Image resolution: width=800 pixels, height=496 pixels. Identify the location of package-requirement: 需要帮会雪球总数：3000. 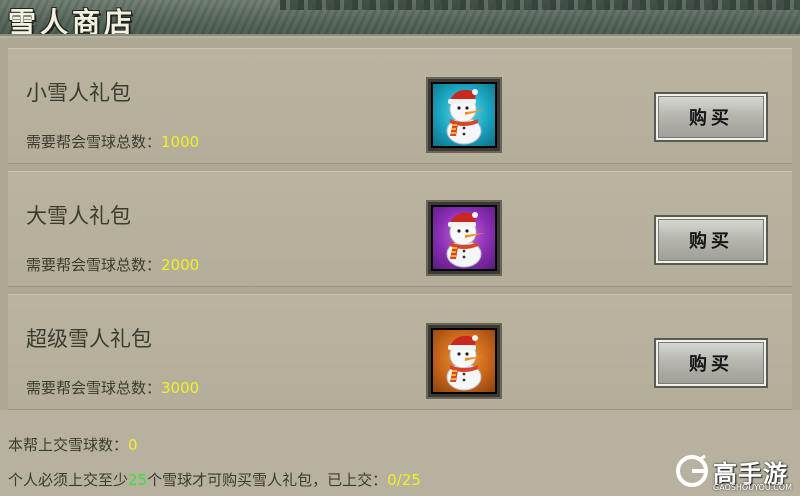
(112, 387).